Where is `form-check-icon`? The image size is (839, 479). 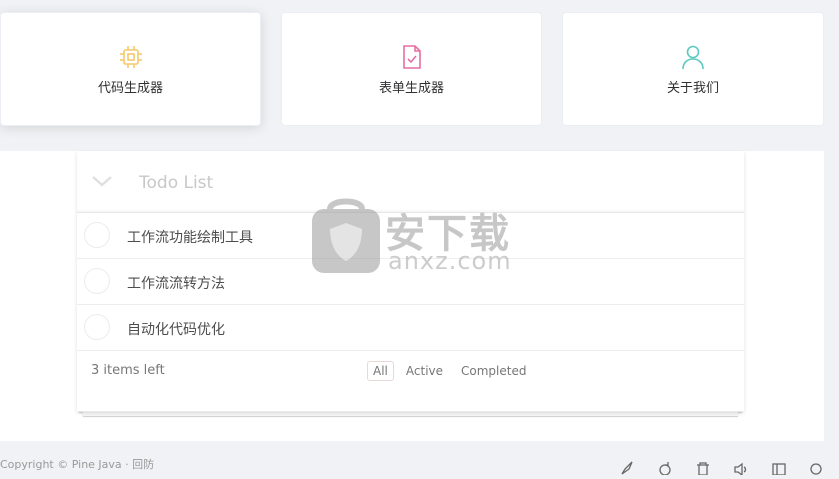
form-check-icon is located at coordinates (412, 57).